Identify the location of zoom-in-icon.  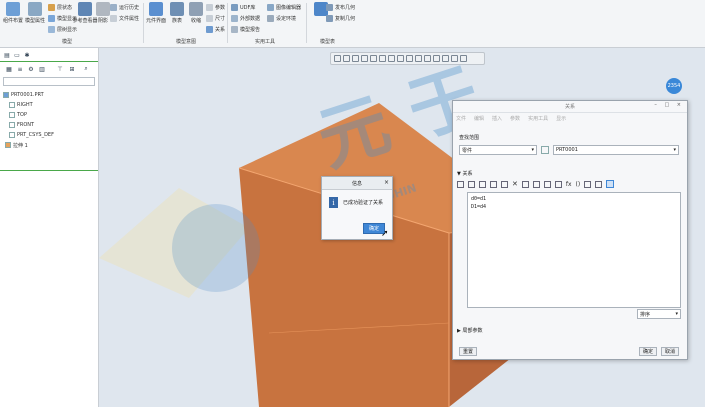
(346, 58).